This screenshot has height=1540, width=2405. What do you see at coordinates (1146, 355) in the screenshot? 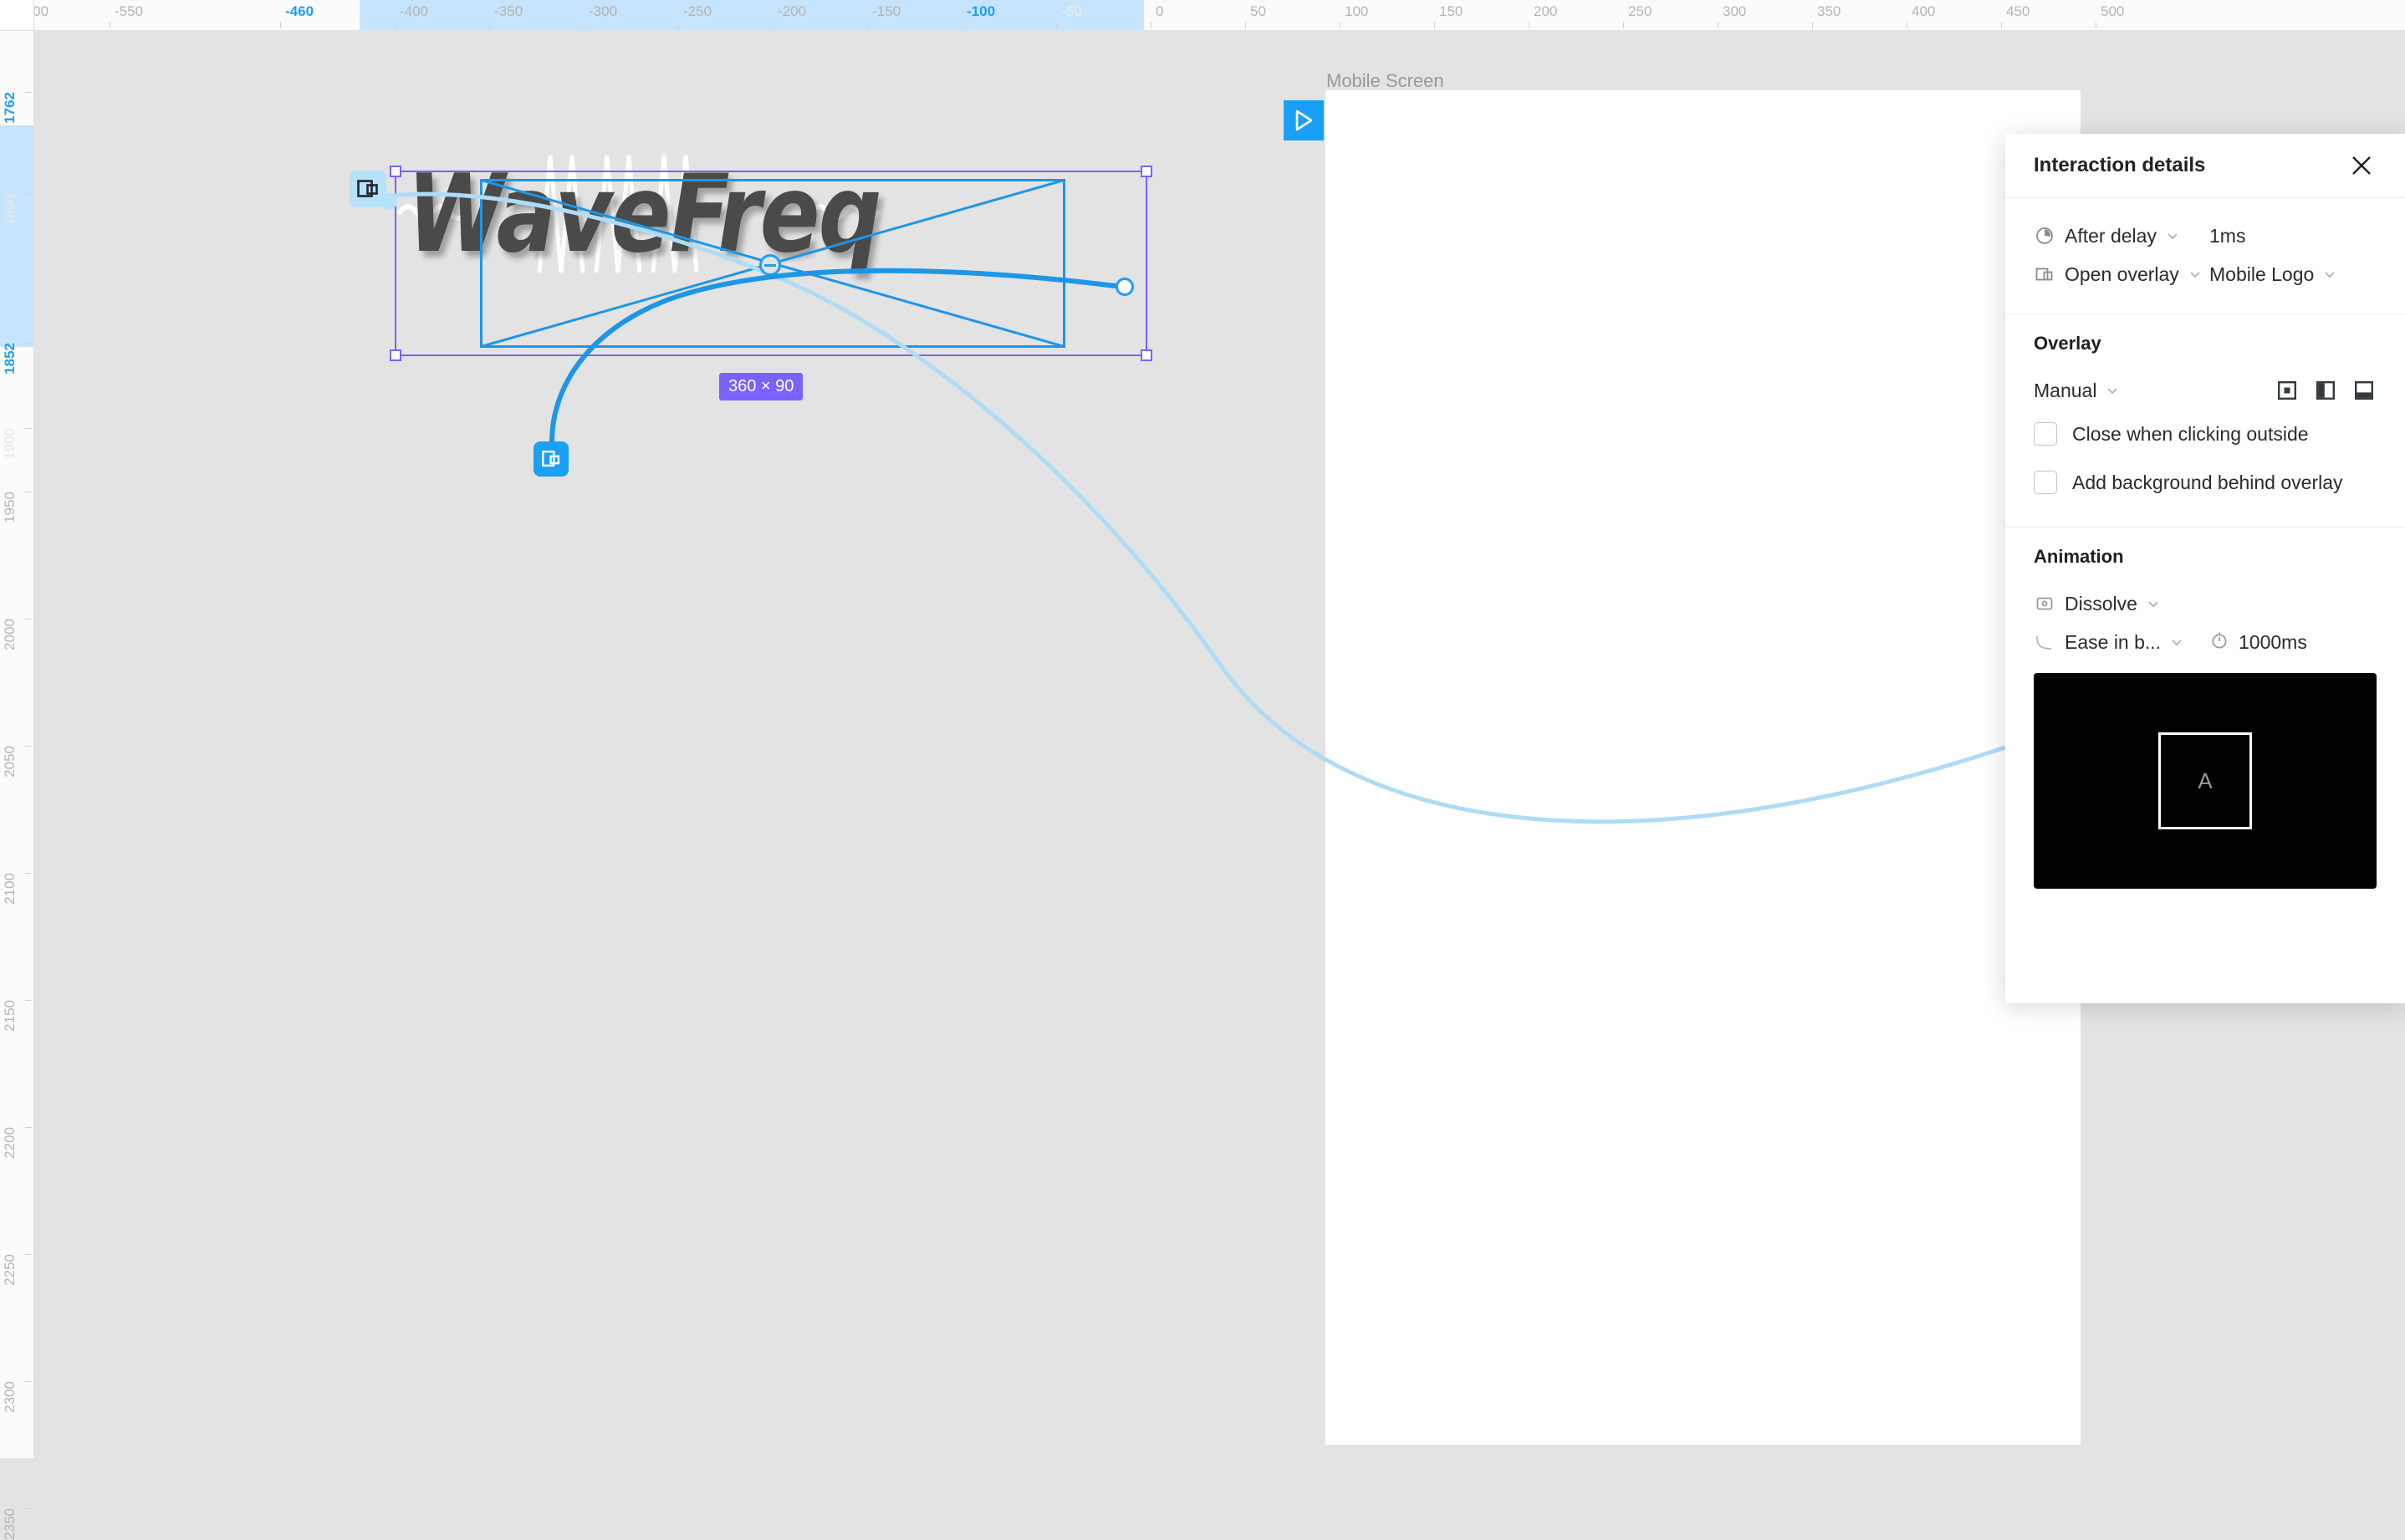
I see `resize-handle-bottom-right` at bounding box center [1146, 355].